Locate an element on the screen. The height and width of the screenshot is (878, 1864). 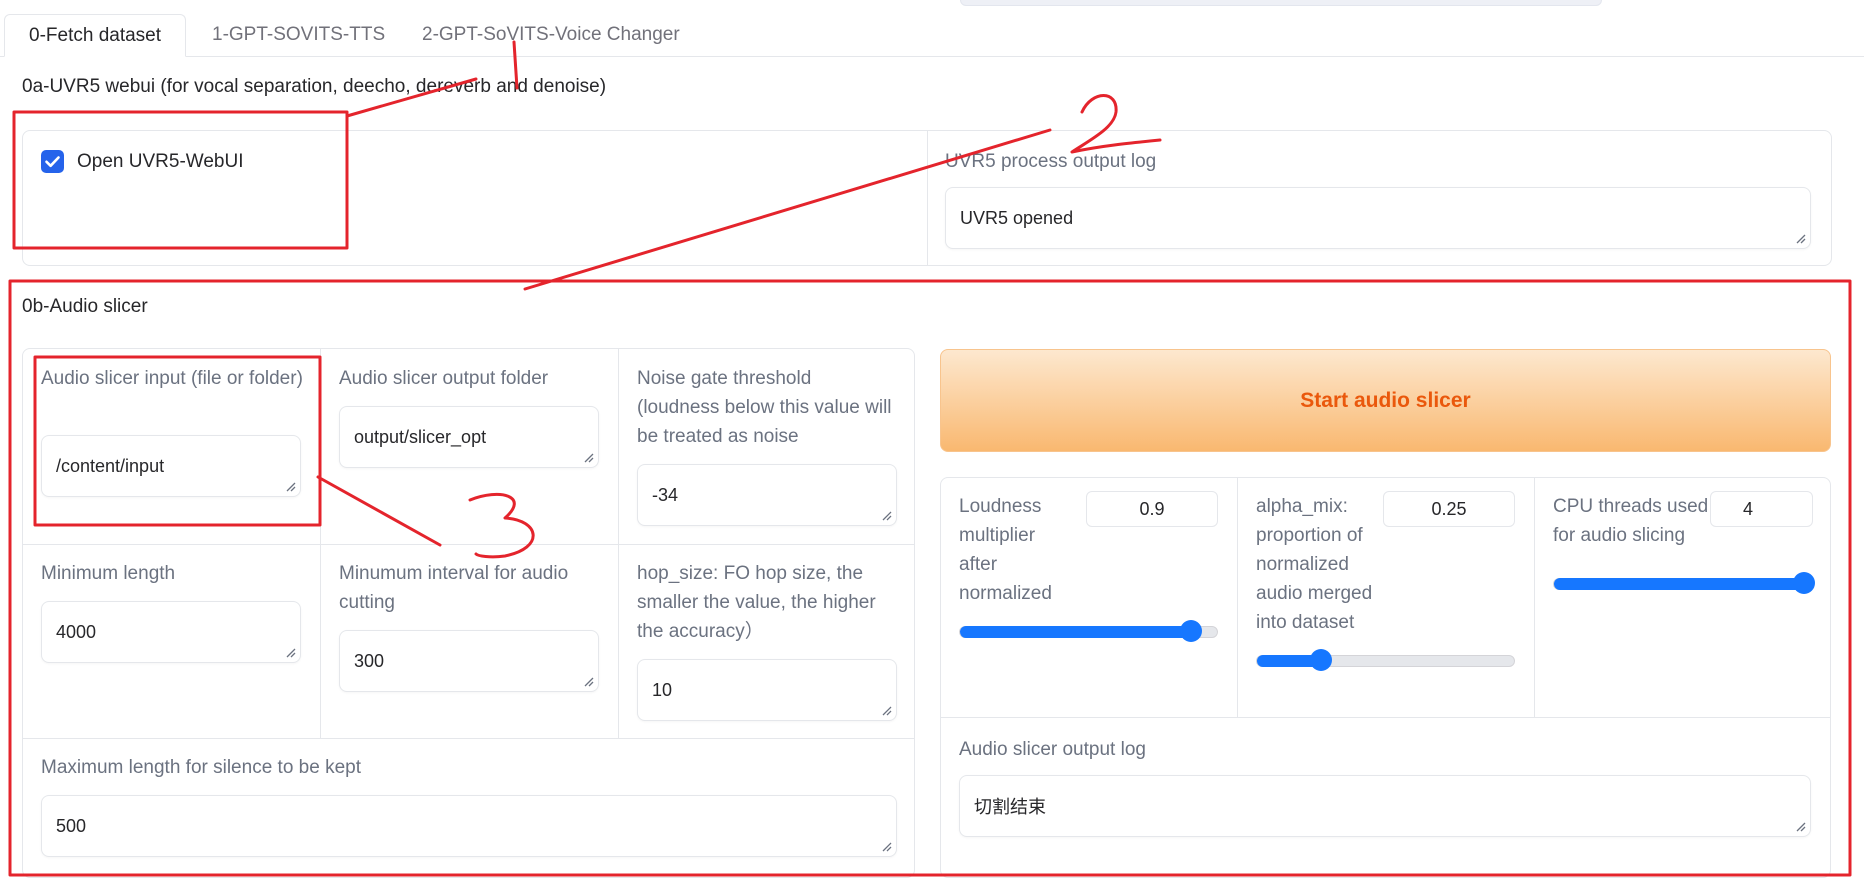
threshold-value: -34 is located at coordinates (665, 494).